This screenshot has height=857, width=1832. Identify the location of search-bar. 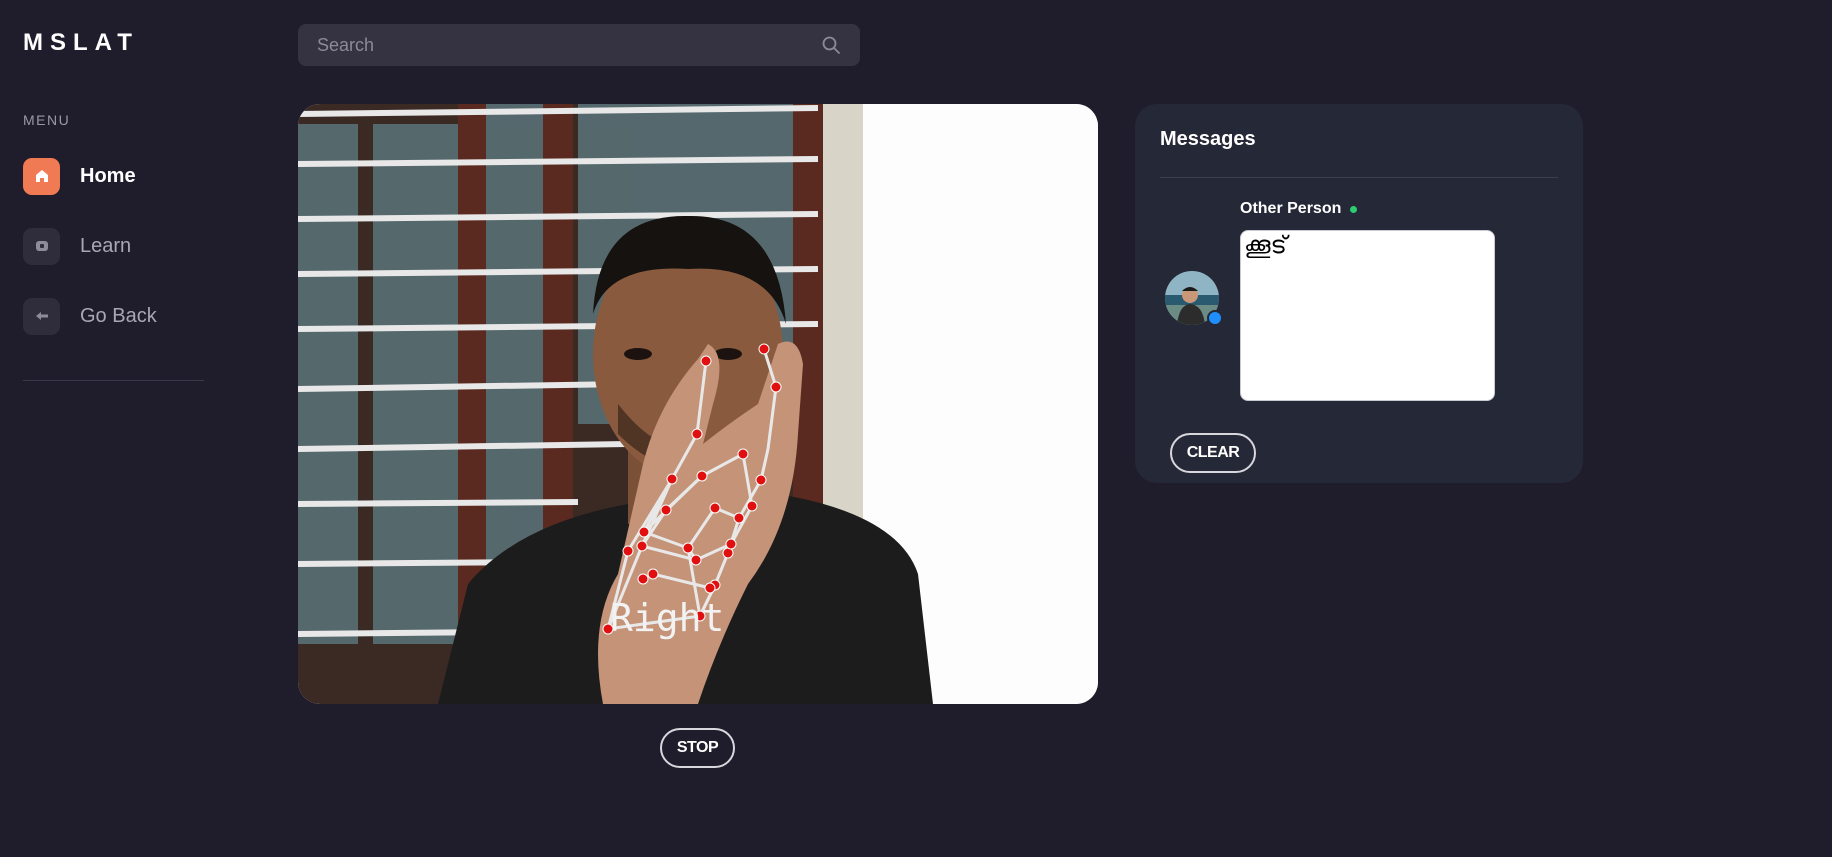
(579, 45).